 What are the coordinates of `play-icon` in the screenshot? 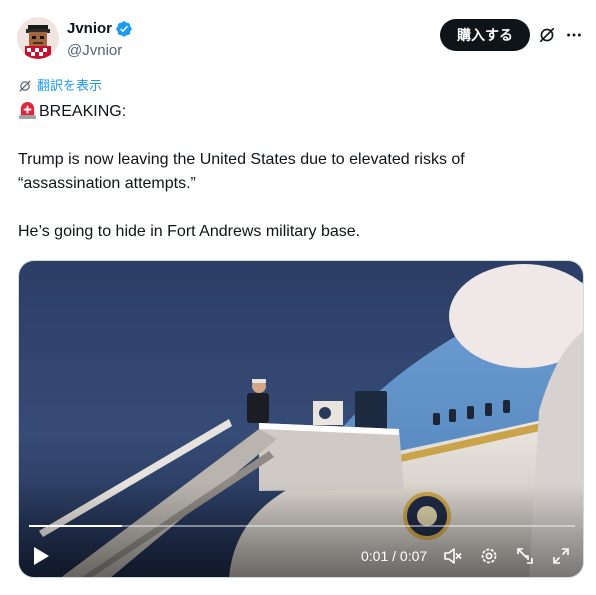 It's located at (41, 556).